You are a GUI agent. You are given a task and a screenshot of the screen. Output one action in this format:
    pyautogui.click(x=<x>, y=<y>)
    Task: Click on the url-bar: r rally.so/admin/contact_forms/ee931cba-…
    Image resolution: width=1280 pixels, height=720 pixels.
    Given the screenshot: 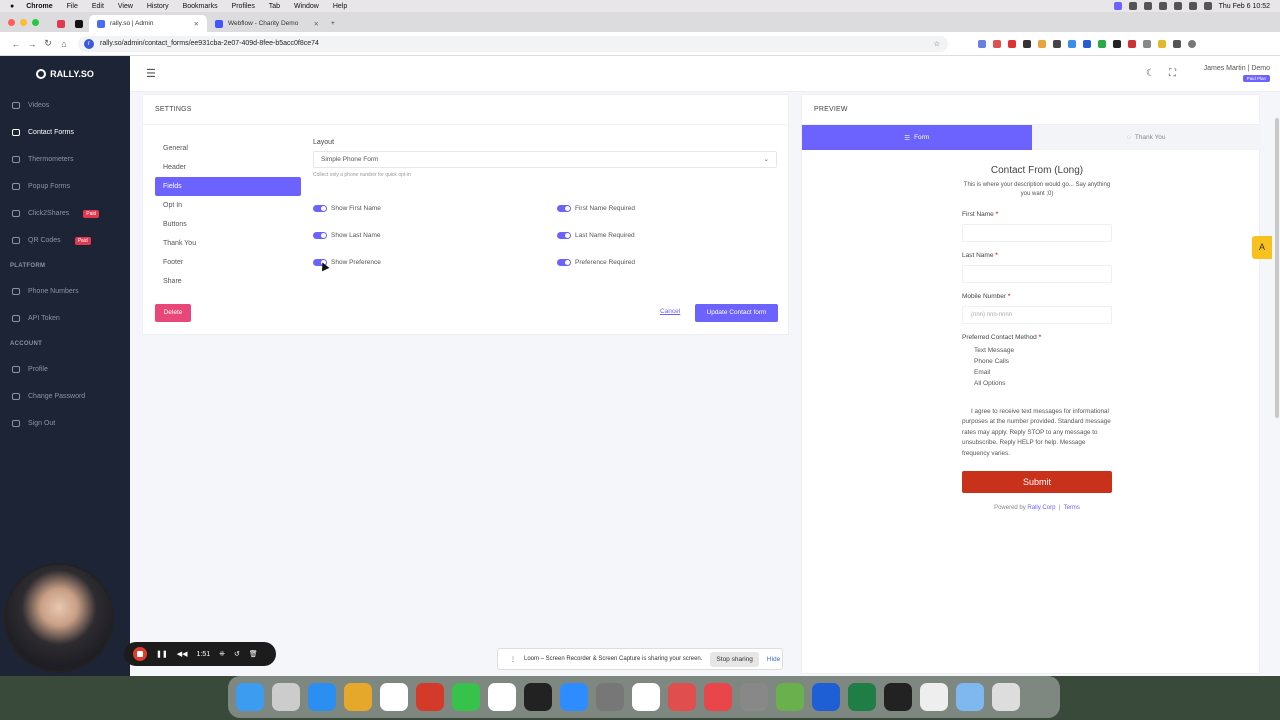 What is the action you would take?
    pyautogui.click(x=513, y=43)
    